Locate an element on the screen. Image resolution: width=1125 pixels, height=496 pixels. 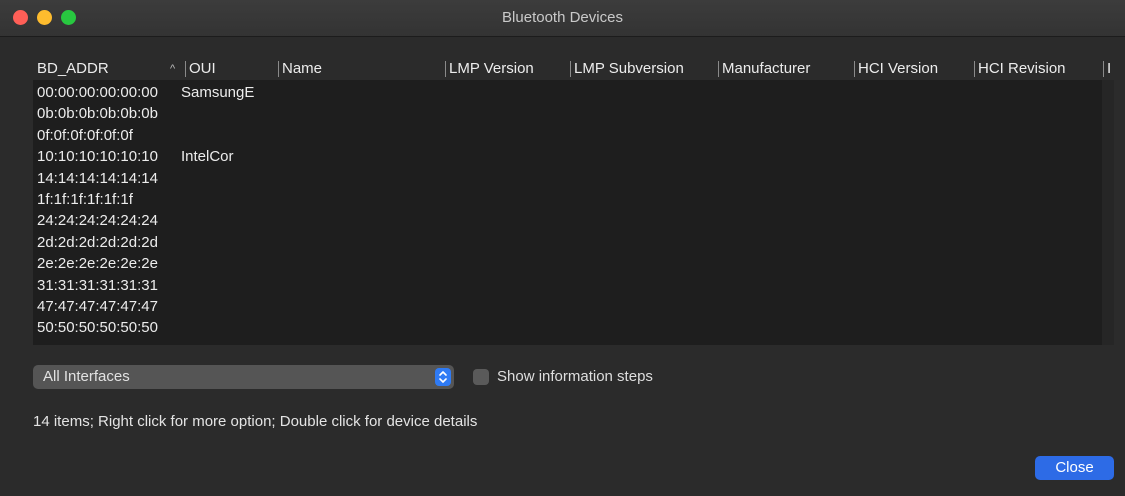
column-header-truncated: I is located at coordinates (1108, 69).